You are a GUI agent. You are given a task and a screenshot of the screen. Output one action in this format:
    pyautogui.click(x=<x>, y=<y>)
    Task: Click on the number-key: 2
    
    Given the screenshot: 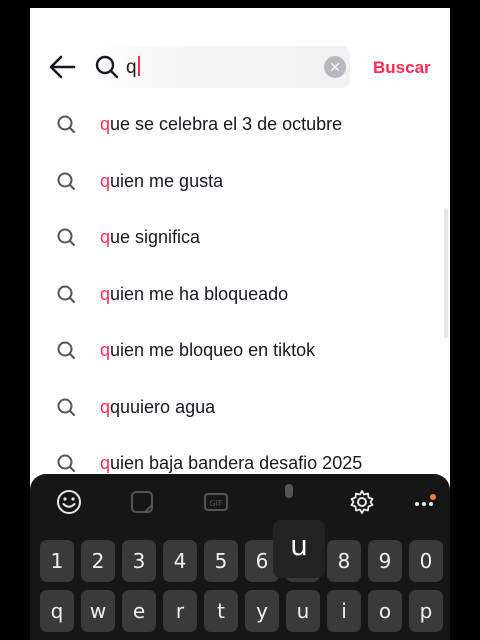 What is the action you would take?
    pyautogui.click(x=98, y=561)
    